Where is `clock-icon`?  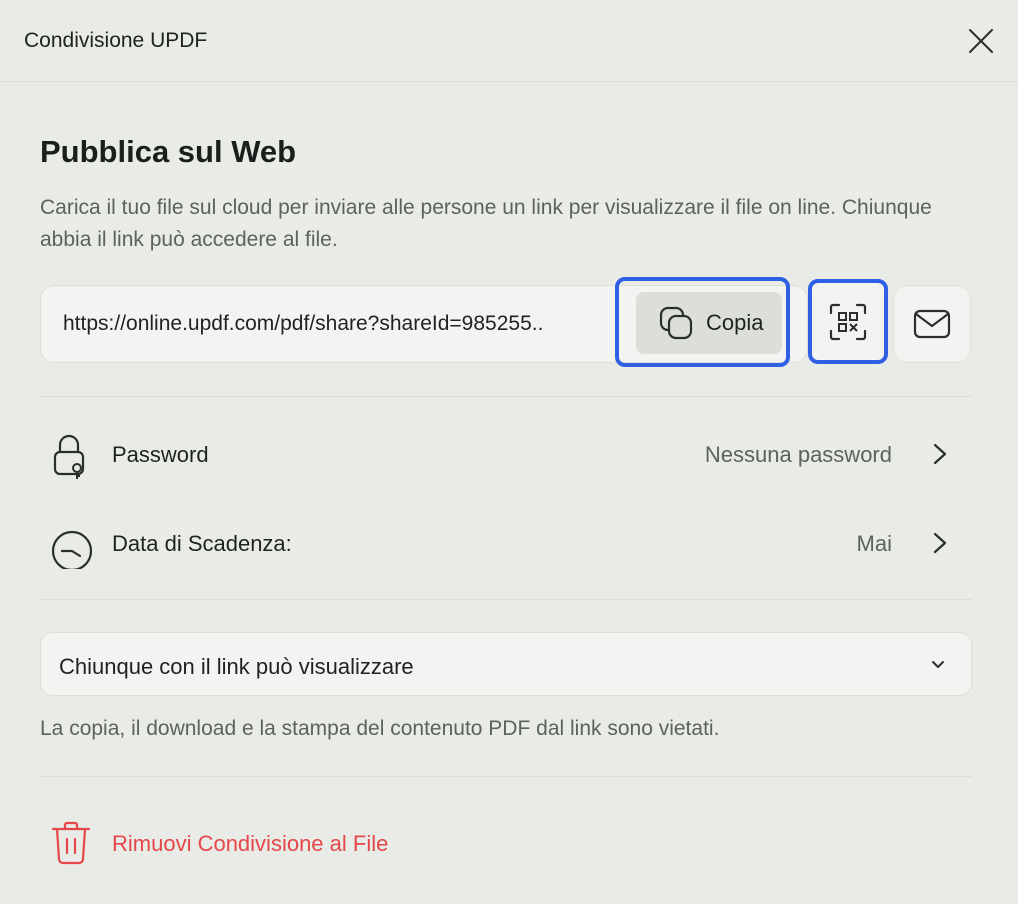
clock-icon is located at coordinates (72, 549).